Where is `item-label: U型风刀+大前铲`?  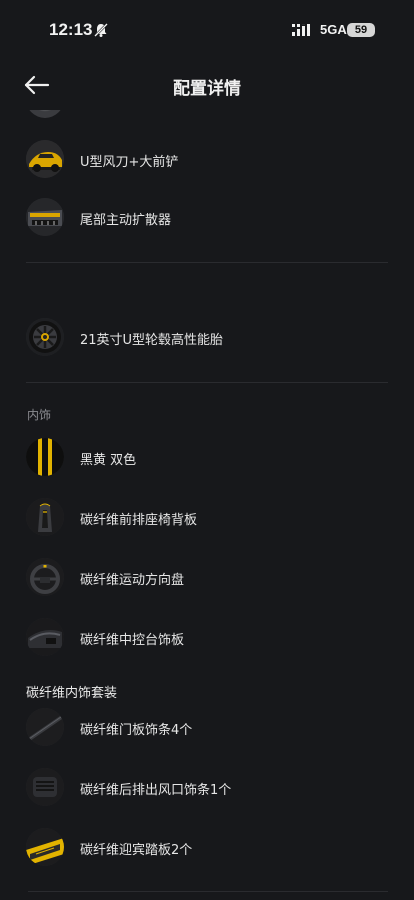
item-label: U型风刀+大前铲 is located at coordinates (129, 162).